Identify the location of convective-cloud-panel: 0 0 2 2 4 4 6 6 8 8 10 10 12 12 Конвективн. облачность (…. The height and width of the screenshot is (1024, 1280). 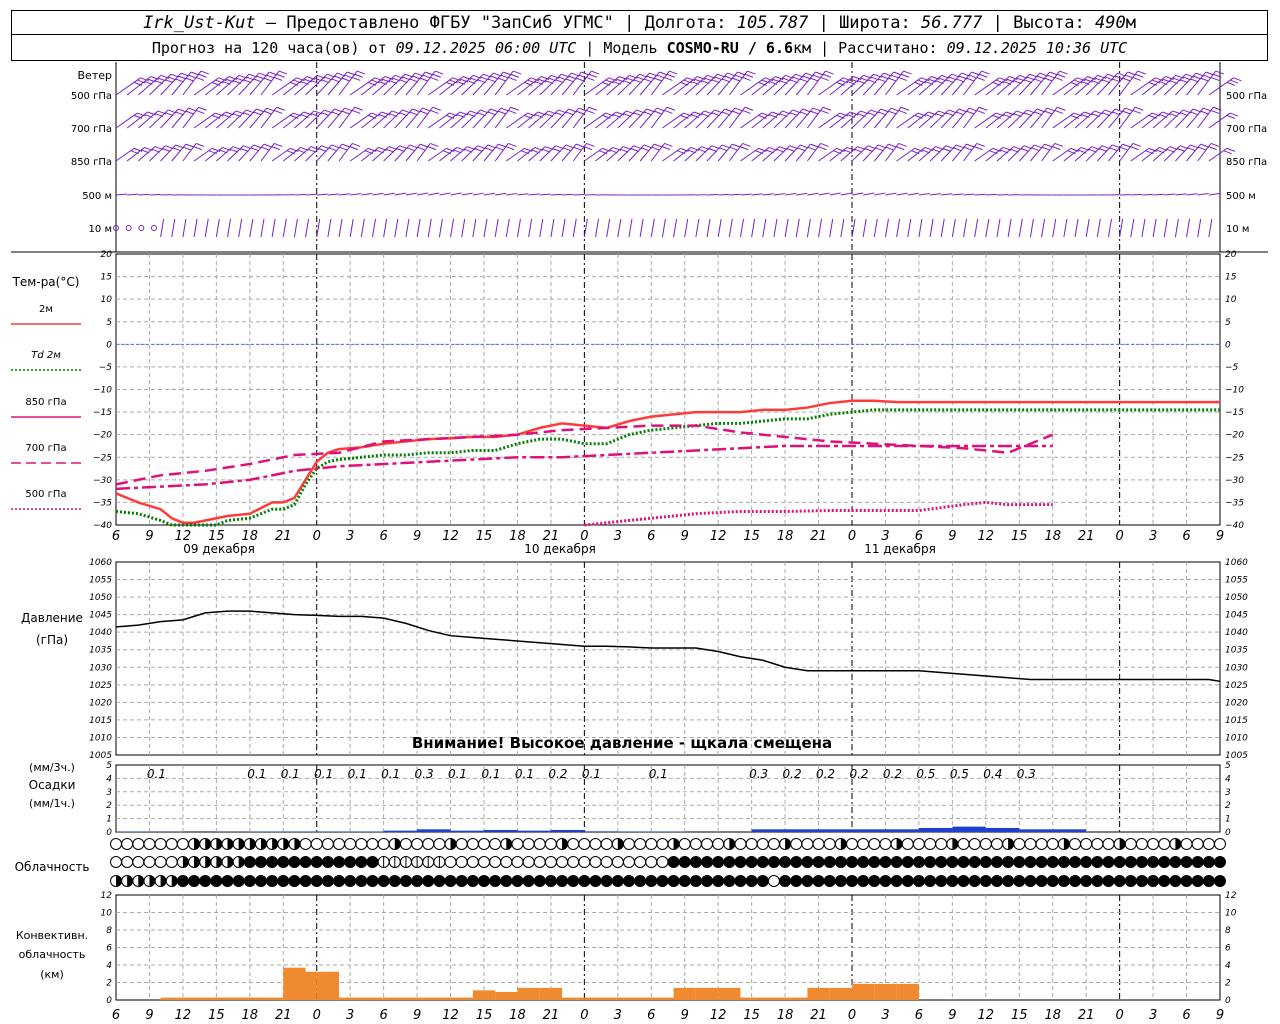
(626, 957).